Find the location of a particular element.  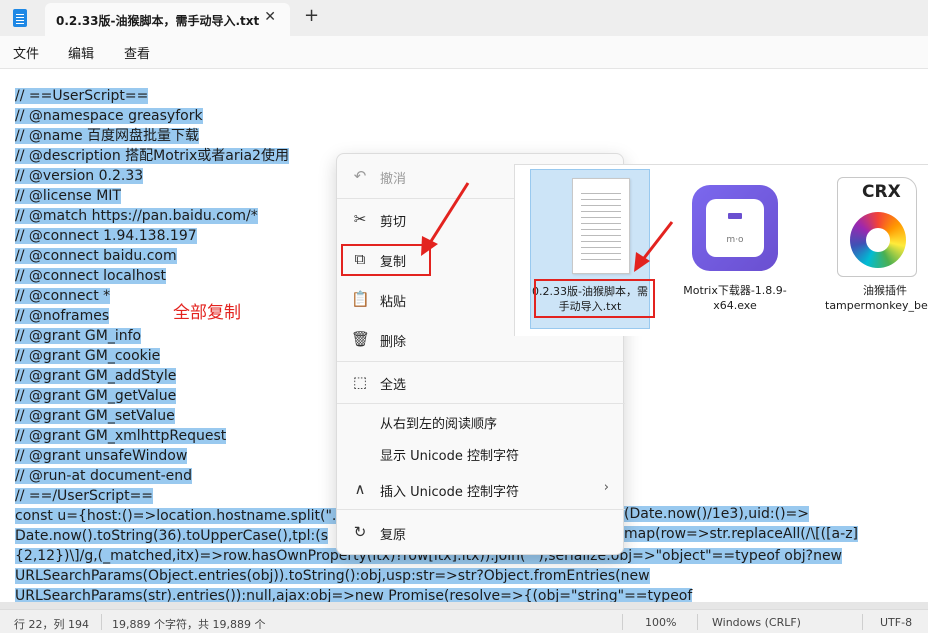

tab-title: 0.2.33版-油猴脚本，需手动导入.txt is located at coordinates (158, 21).